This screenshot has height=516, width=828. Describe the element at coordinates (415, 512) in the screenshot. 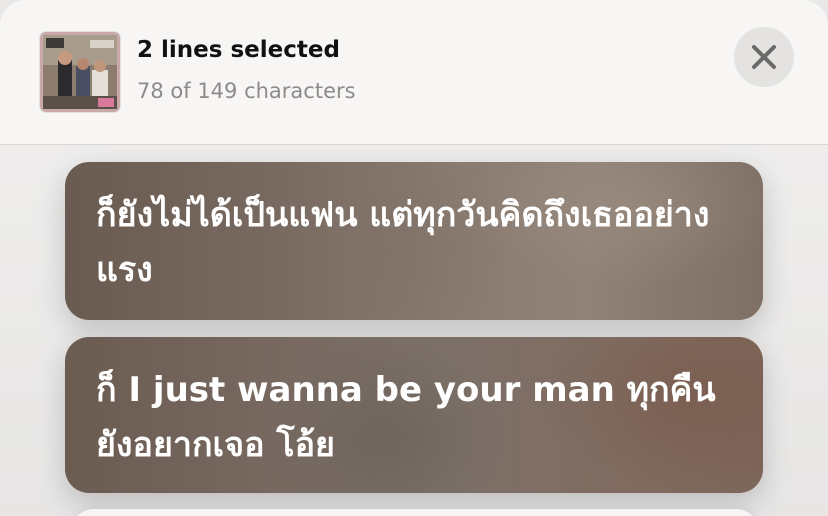

I see `lyric-line-card-next` at that location.